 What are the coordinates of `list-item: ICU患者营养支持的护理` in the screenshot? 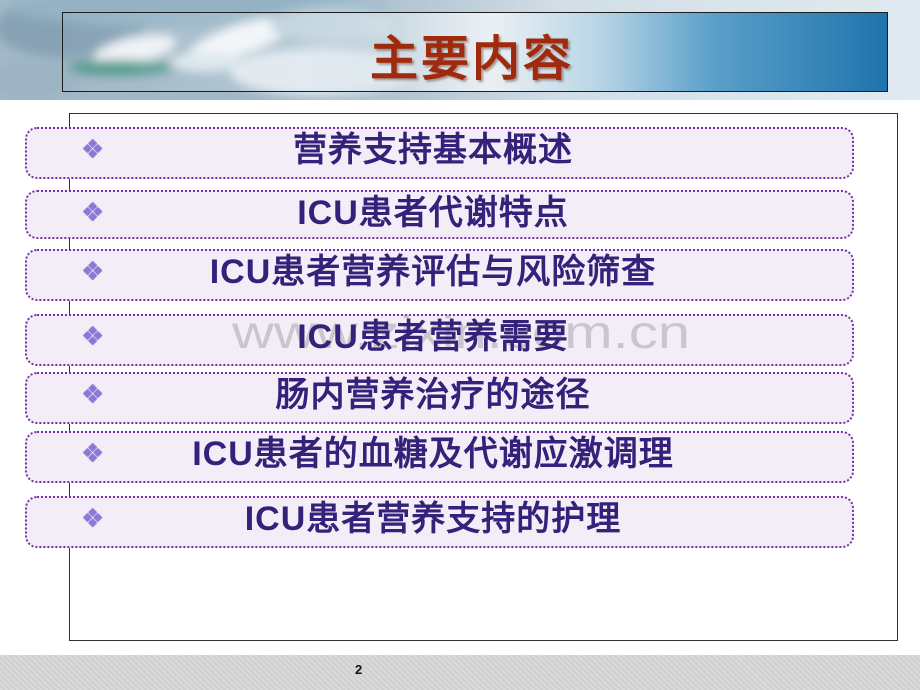 It's located at (439, 522).